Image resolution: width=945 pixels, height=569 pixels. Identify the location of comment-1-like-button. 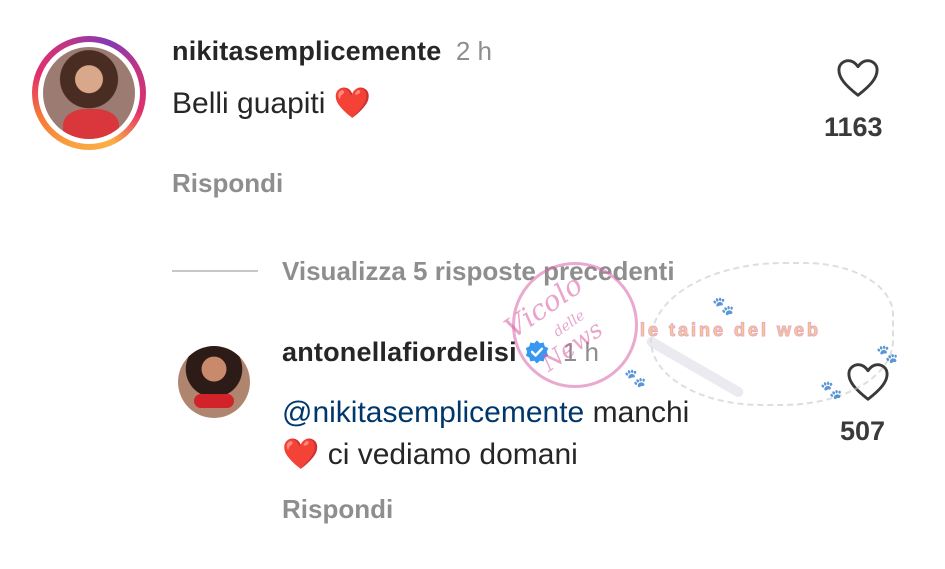
(858, 80).